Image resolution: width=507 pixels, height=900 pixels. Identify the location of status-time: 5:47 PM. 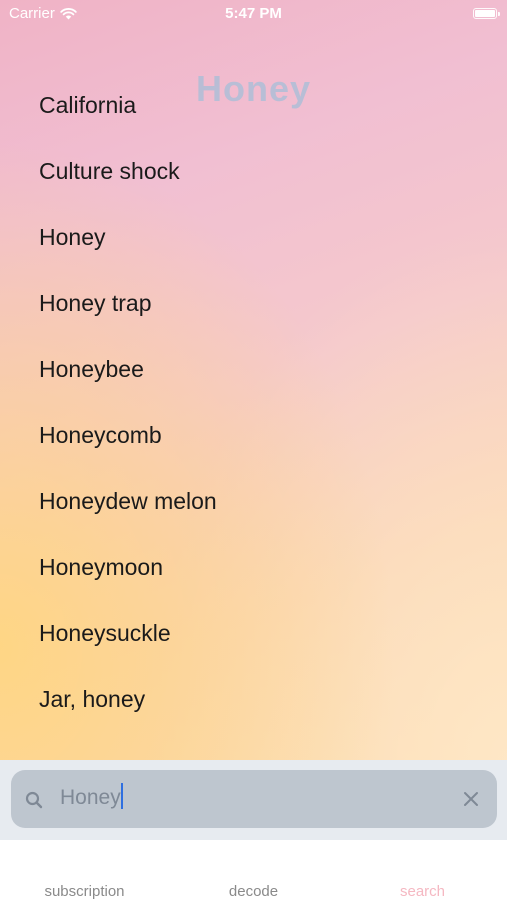
(253, 13).